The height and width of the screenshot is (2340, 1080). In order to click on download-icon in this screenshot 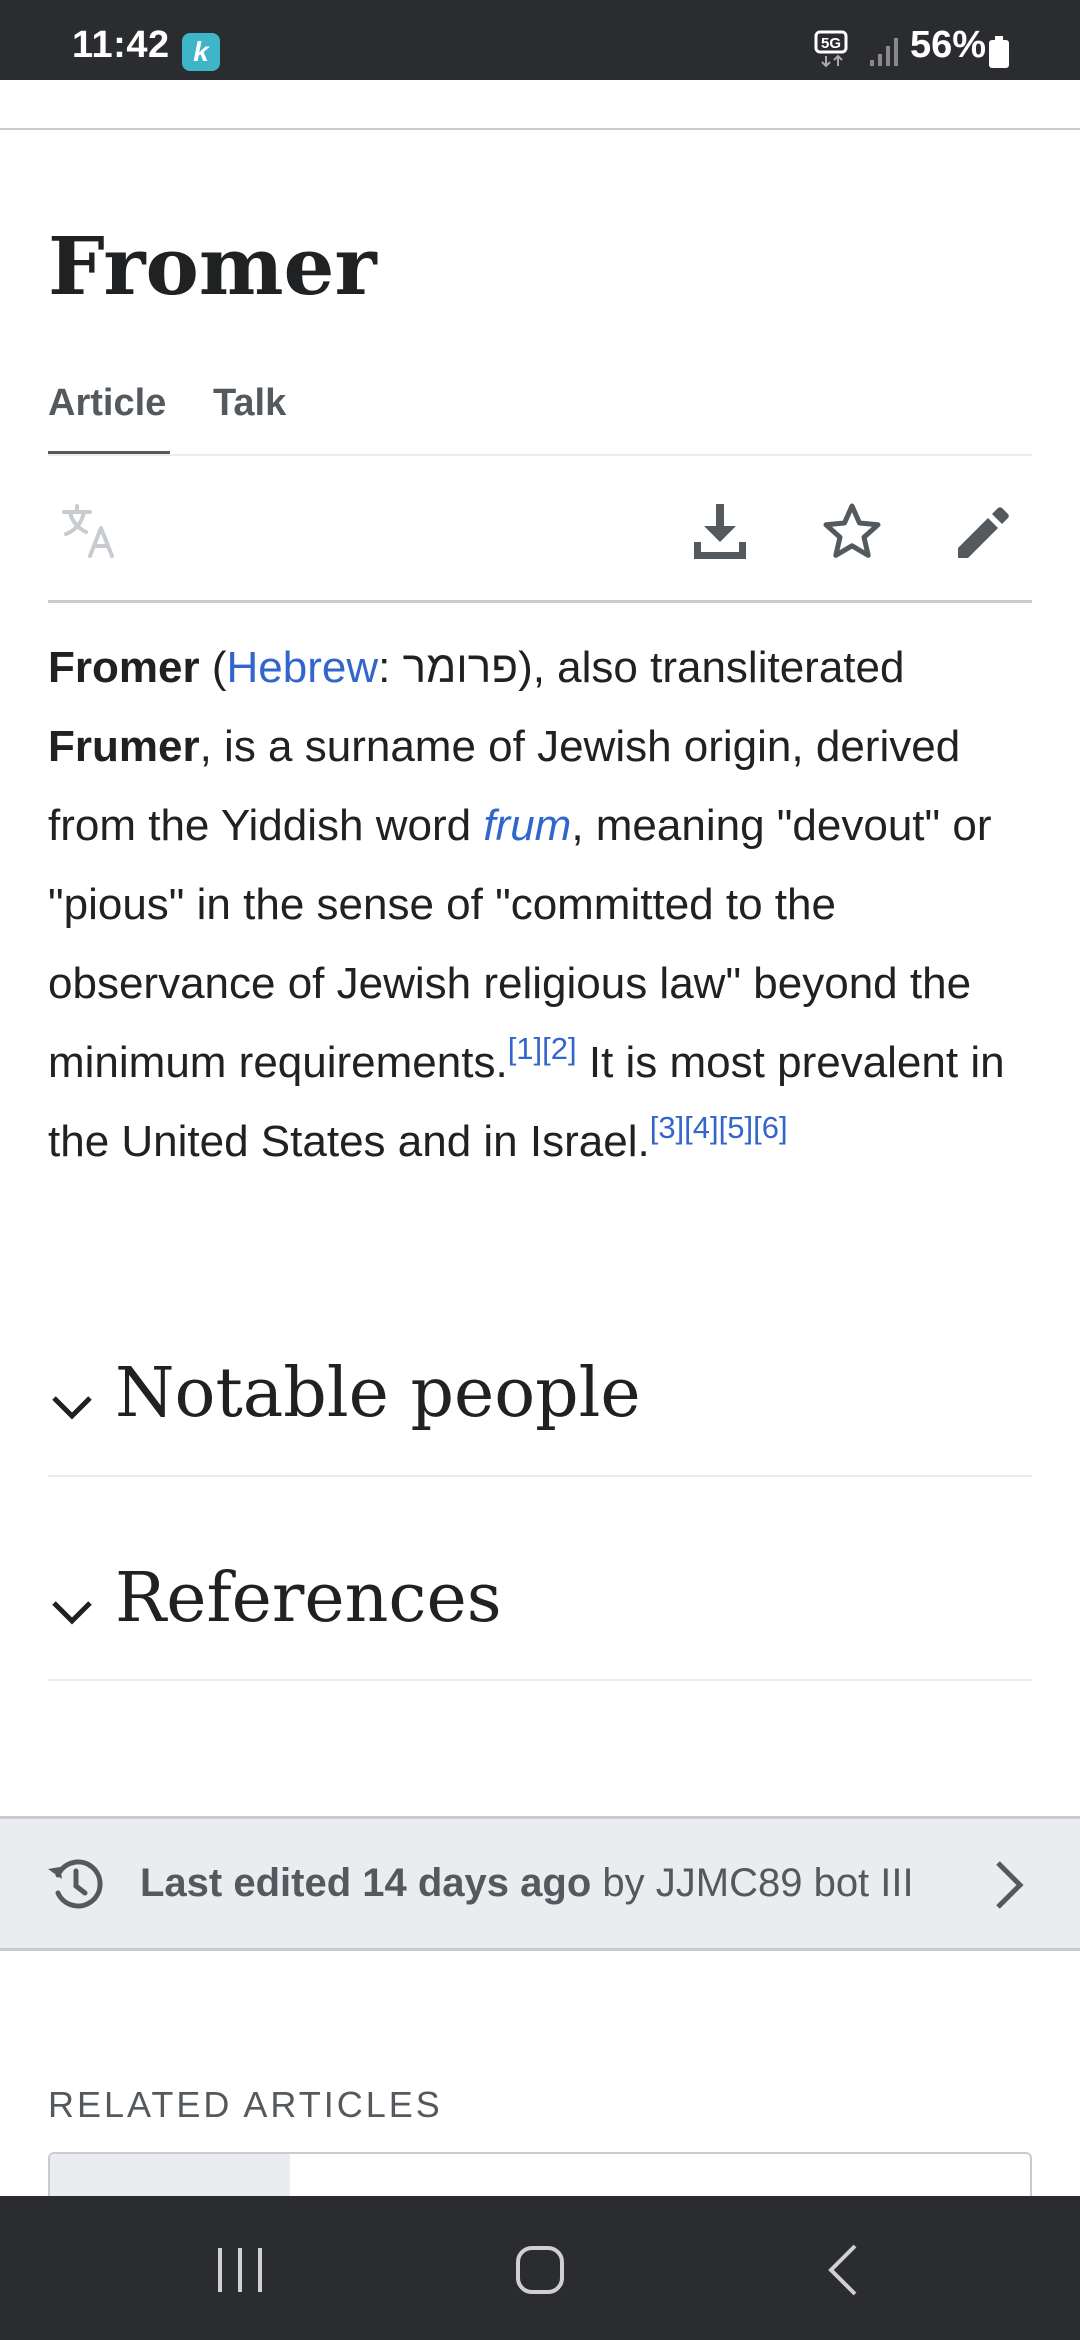, I will do `click(720, 532)`.